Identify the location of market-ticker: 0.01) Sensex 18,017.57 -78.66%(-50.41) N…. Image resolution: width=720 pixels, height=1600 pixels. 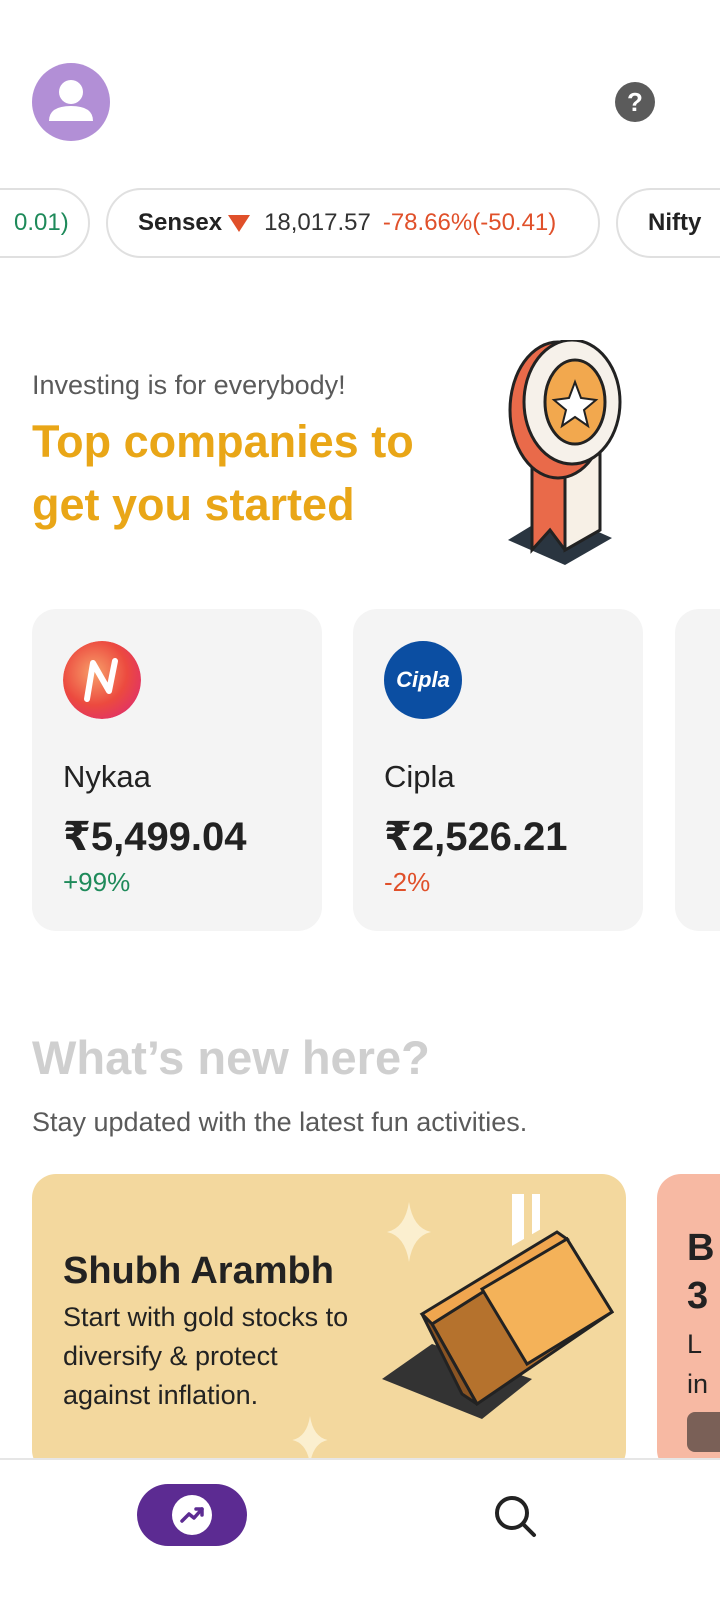
(360, 224).